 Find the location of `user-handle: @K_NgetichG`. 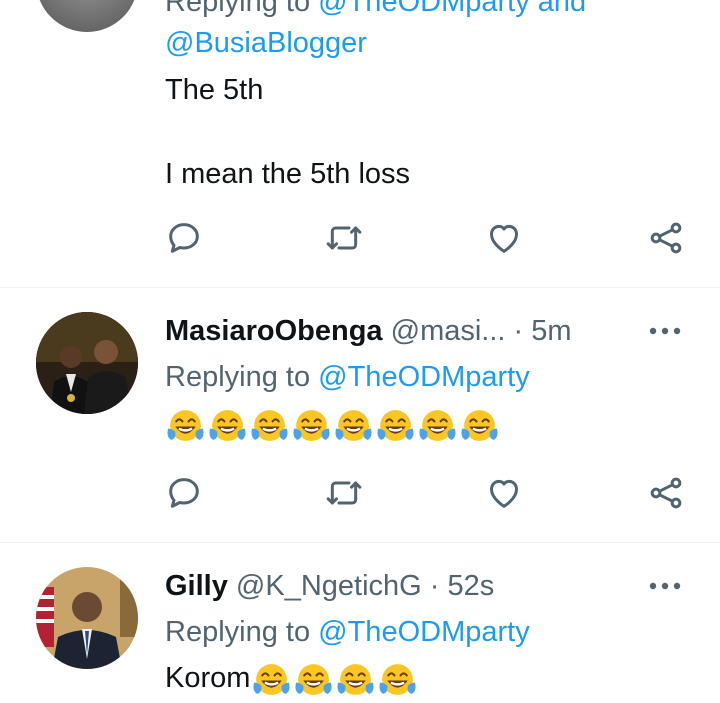

user-handle: @K_NgetichG is located at coordinates (329, 586).